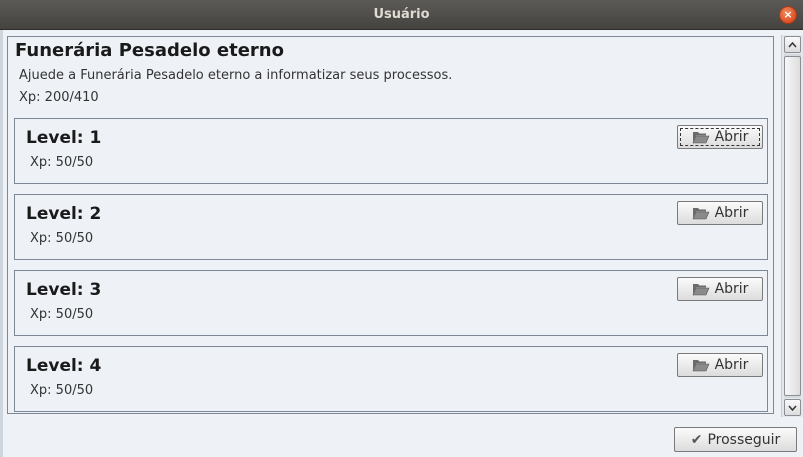 Image resolution: width=803 pixels, height=457 pixels. Describe the element at coordinates (391, 151) in the screenshot. I see `level-card: Level: 1 Xp: 50/50 Abrir` at that location.